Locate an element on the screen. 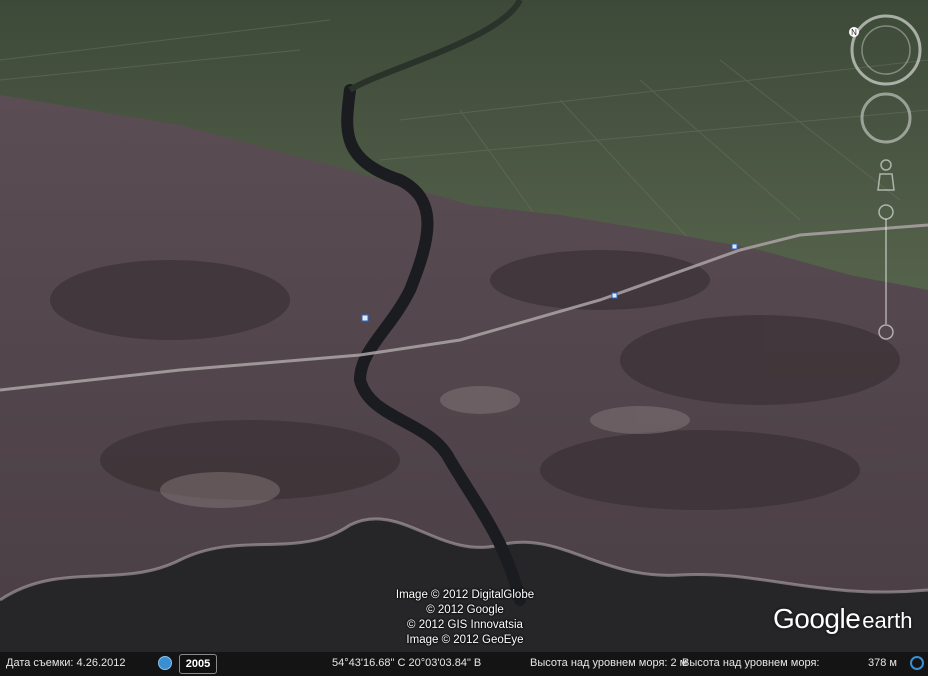  eye-altitude-value: 378 м is located at coordinates (882, 663).